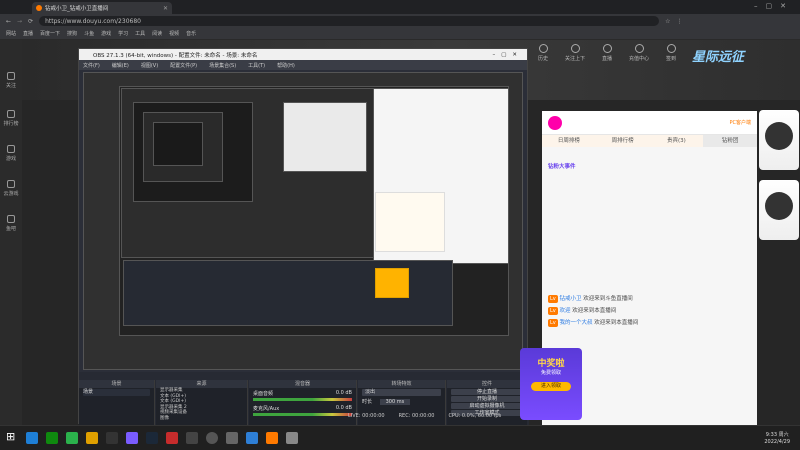 The image size is (800, 450). What do you see at coordinates (555, 122) in the screenshot?
I see `avatar` at bounding box center [555, 122].